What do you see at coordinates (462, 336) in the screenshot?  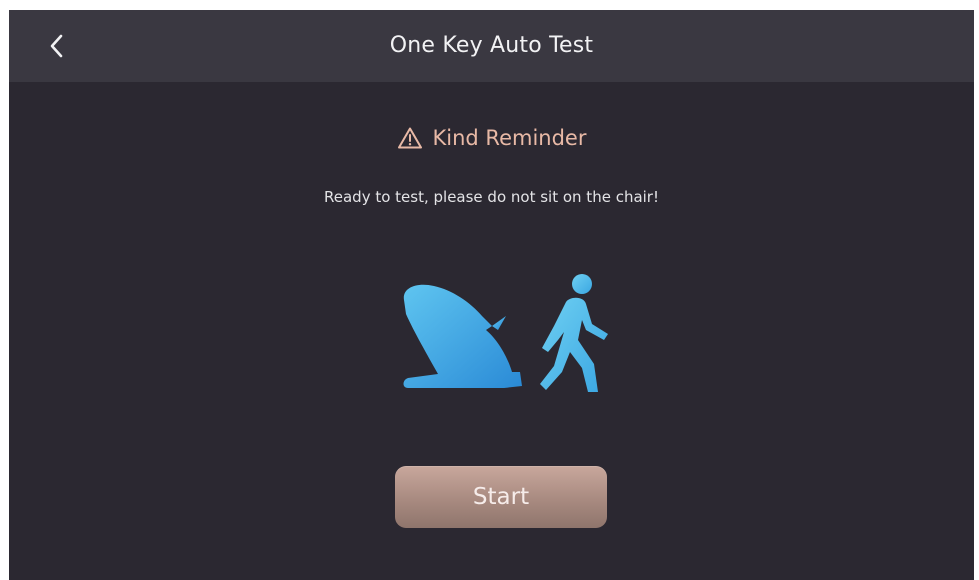 I see `massage-chair-icon` at bounding box center [462, 336].